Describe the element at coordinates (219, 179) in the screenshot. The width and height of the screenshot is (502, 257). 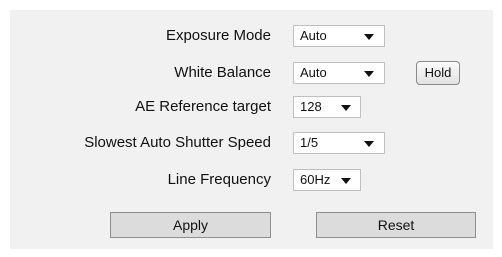
I see `line-frequency-label: Line Frequency` at that location.